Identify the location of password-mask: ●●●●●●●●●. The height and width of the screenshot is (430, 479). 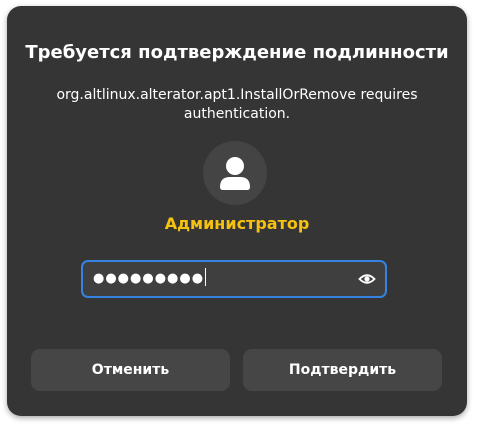
(149, 278).